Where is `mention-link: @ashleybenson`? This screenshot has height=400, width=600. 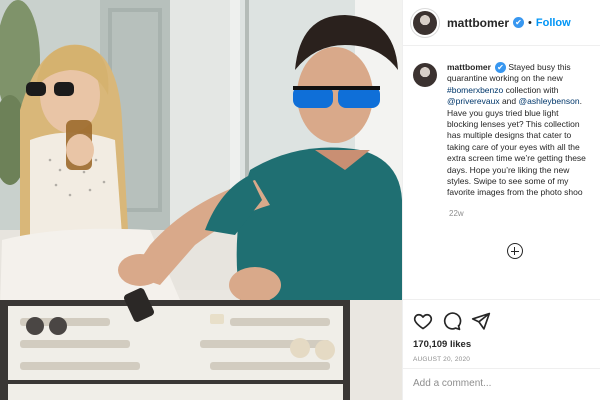 mention-link: @ashleybenson is located at coordinates (548, 101).